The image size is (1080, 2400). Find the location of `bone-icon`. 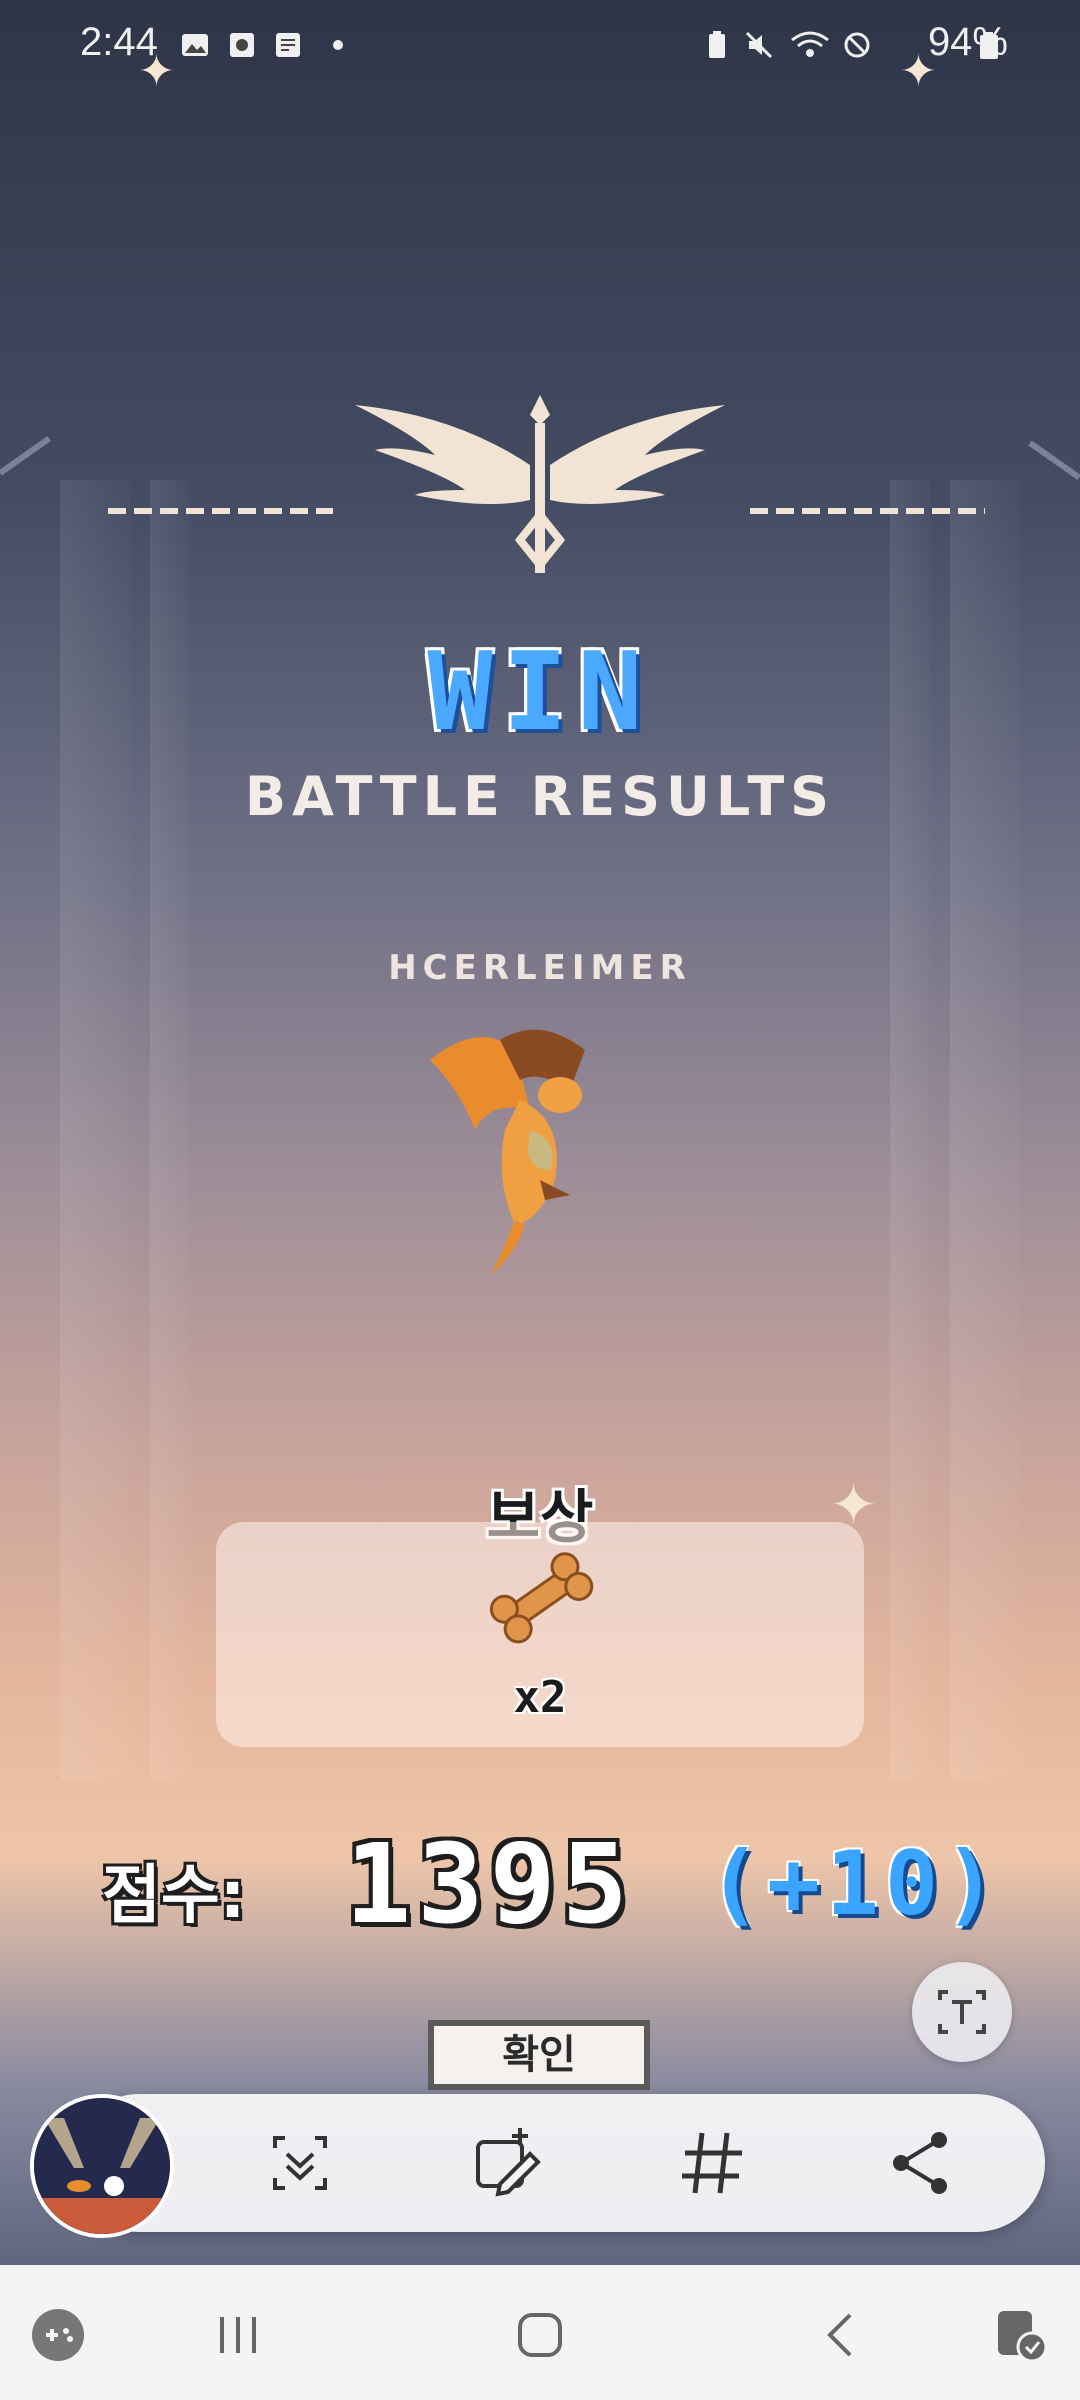

bone-icon is located at coordinates (541, 1598).